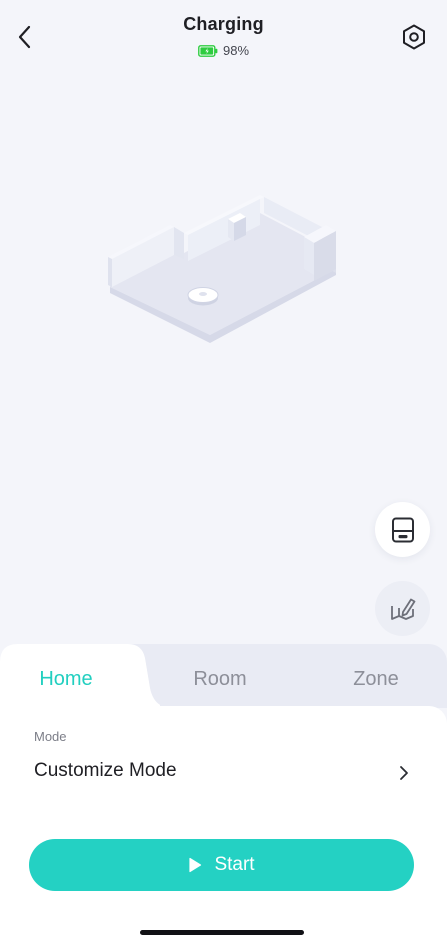 The image size is (447, 944). Describe the element at coordinates (225, 272) in the screenshot. I see `room-map` at that location.